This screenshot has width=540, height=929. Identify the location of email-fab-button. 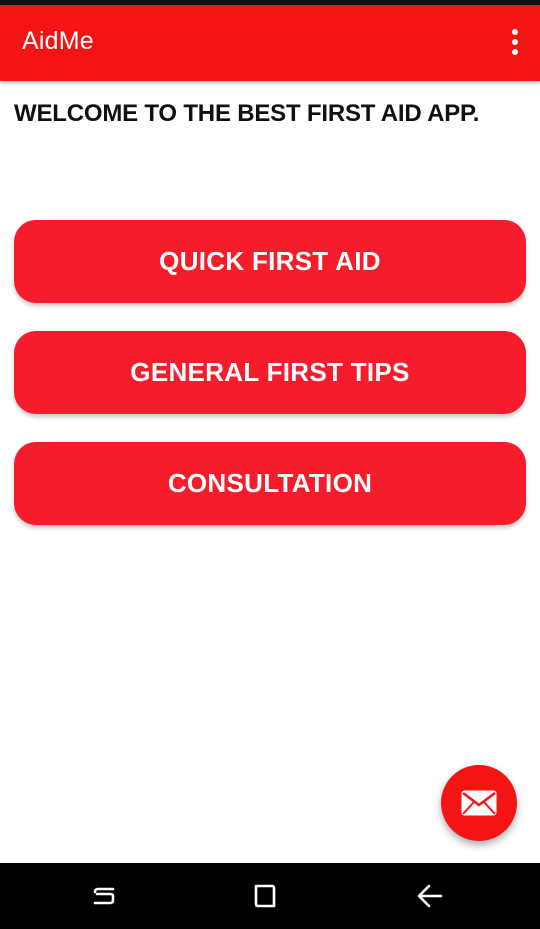
(479, 803).